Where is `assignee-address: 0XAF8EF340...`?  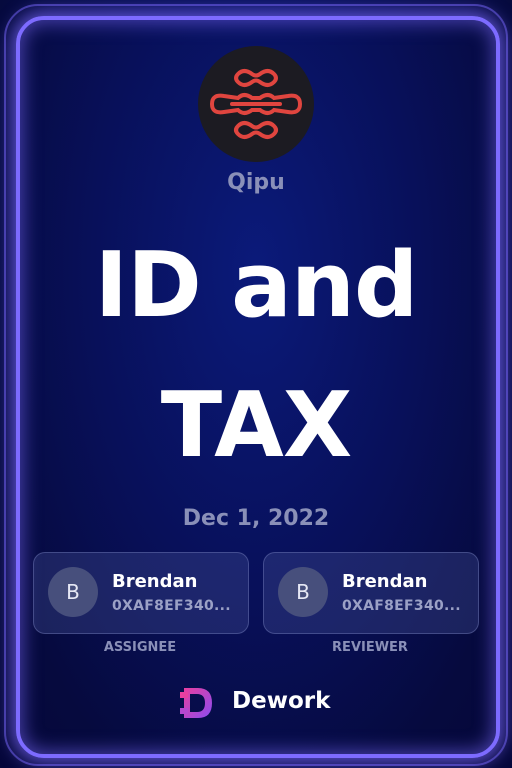 assignee-address: 0XAF8EF340... is located at coordinates (171, 606).